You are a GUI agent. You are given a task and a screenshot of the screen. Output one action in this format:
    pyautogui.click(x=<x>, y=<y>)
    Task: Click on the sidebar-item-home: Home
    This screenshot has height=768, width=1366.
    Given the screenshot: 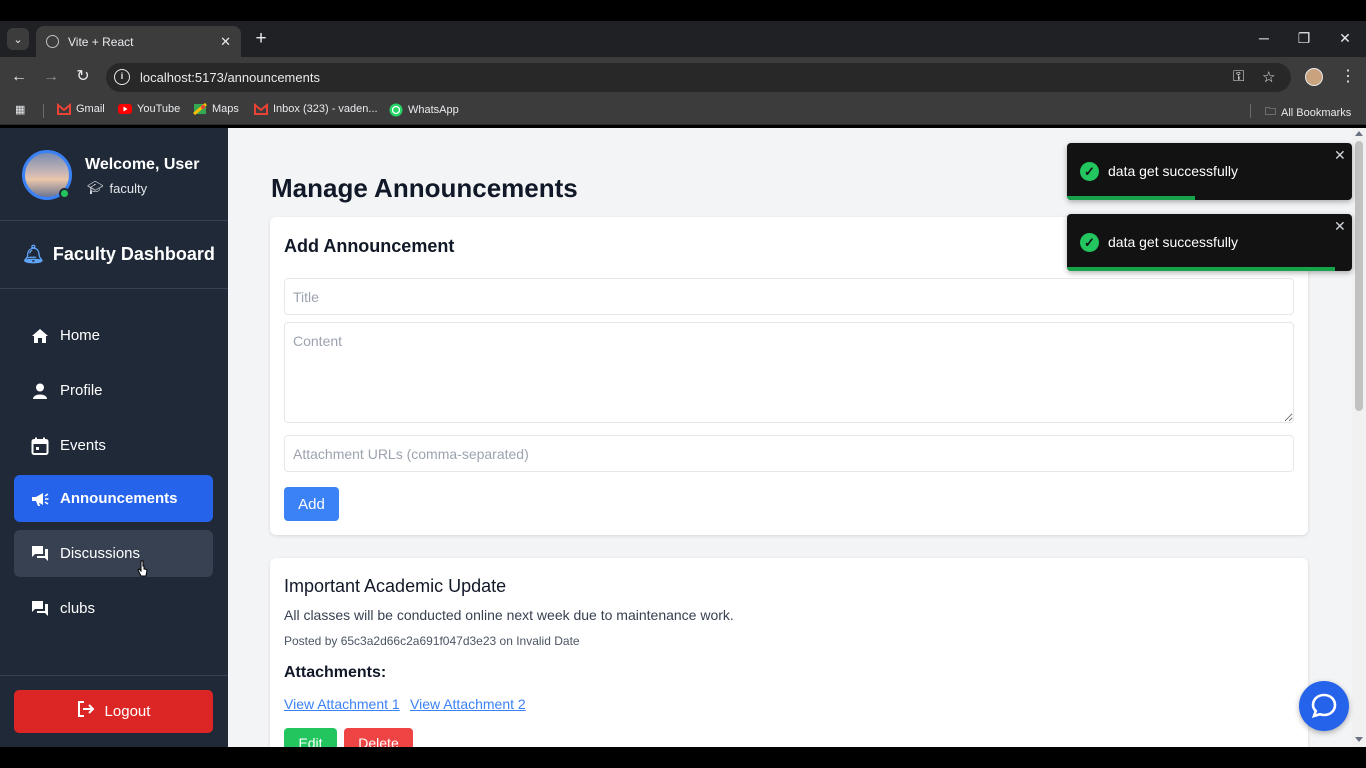 What is the action you would take?
    pyautogui.click(x=113, y=335)
    